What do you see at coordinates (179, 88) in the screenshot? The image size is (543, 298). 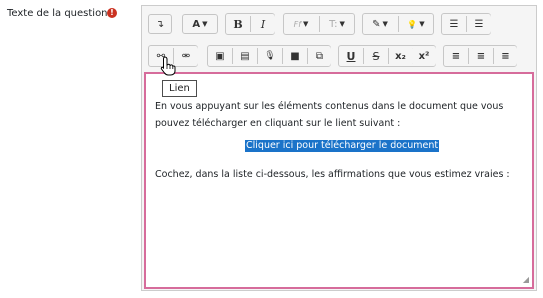 I see `link-tooltip: Lien` at bounding box center [179, 88].